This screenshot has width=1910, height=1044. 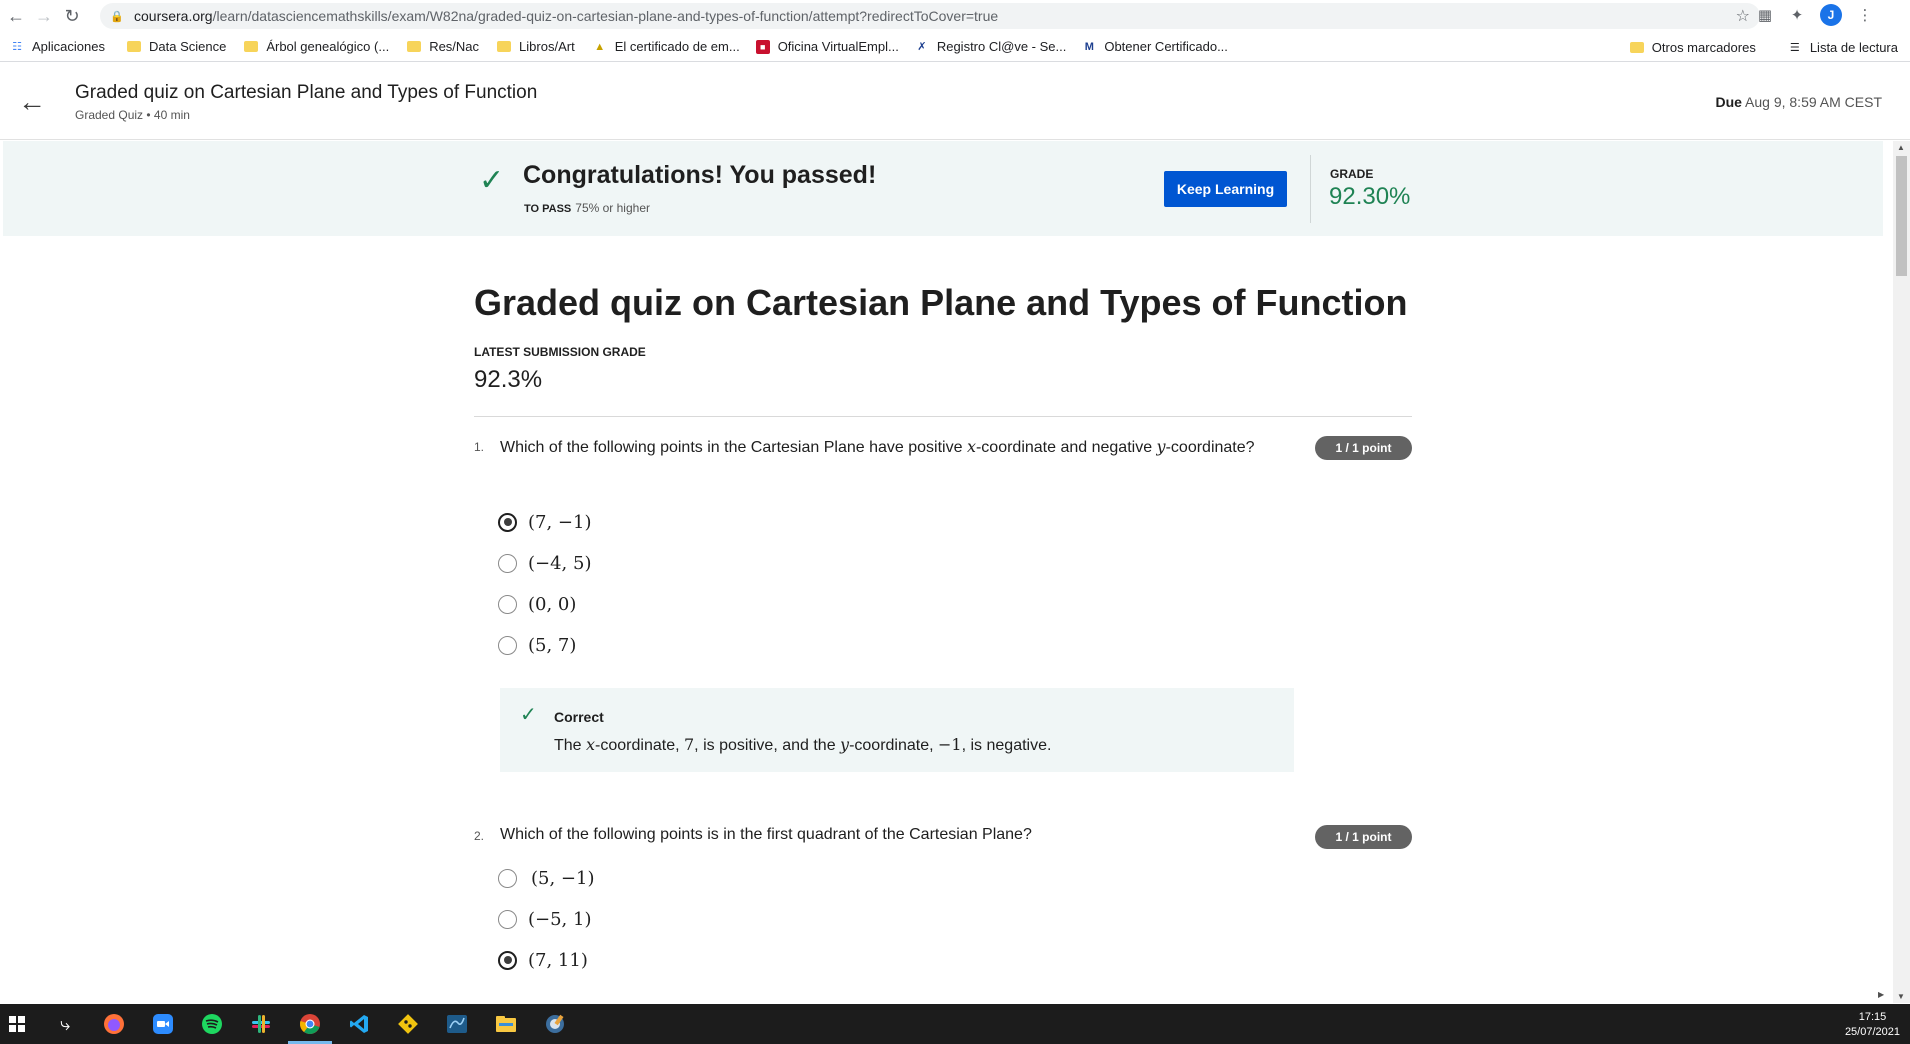 What do you see at coordinates (558, 960) in the screenshot?
I see `option-label: (7, 11)` at bounding box center [558, 960].